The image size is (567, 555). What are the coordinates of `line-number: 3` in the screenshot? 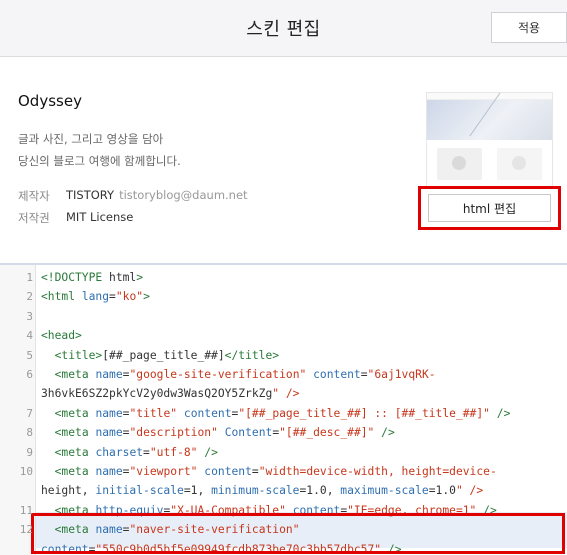 It's located at (29, 316).